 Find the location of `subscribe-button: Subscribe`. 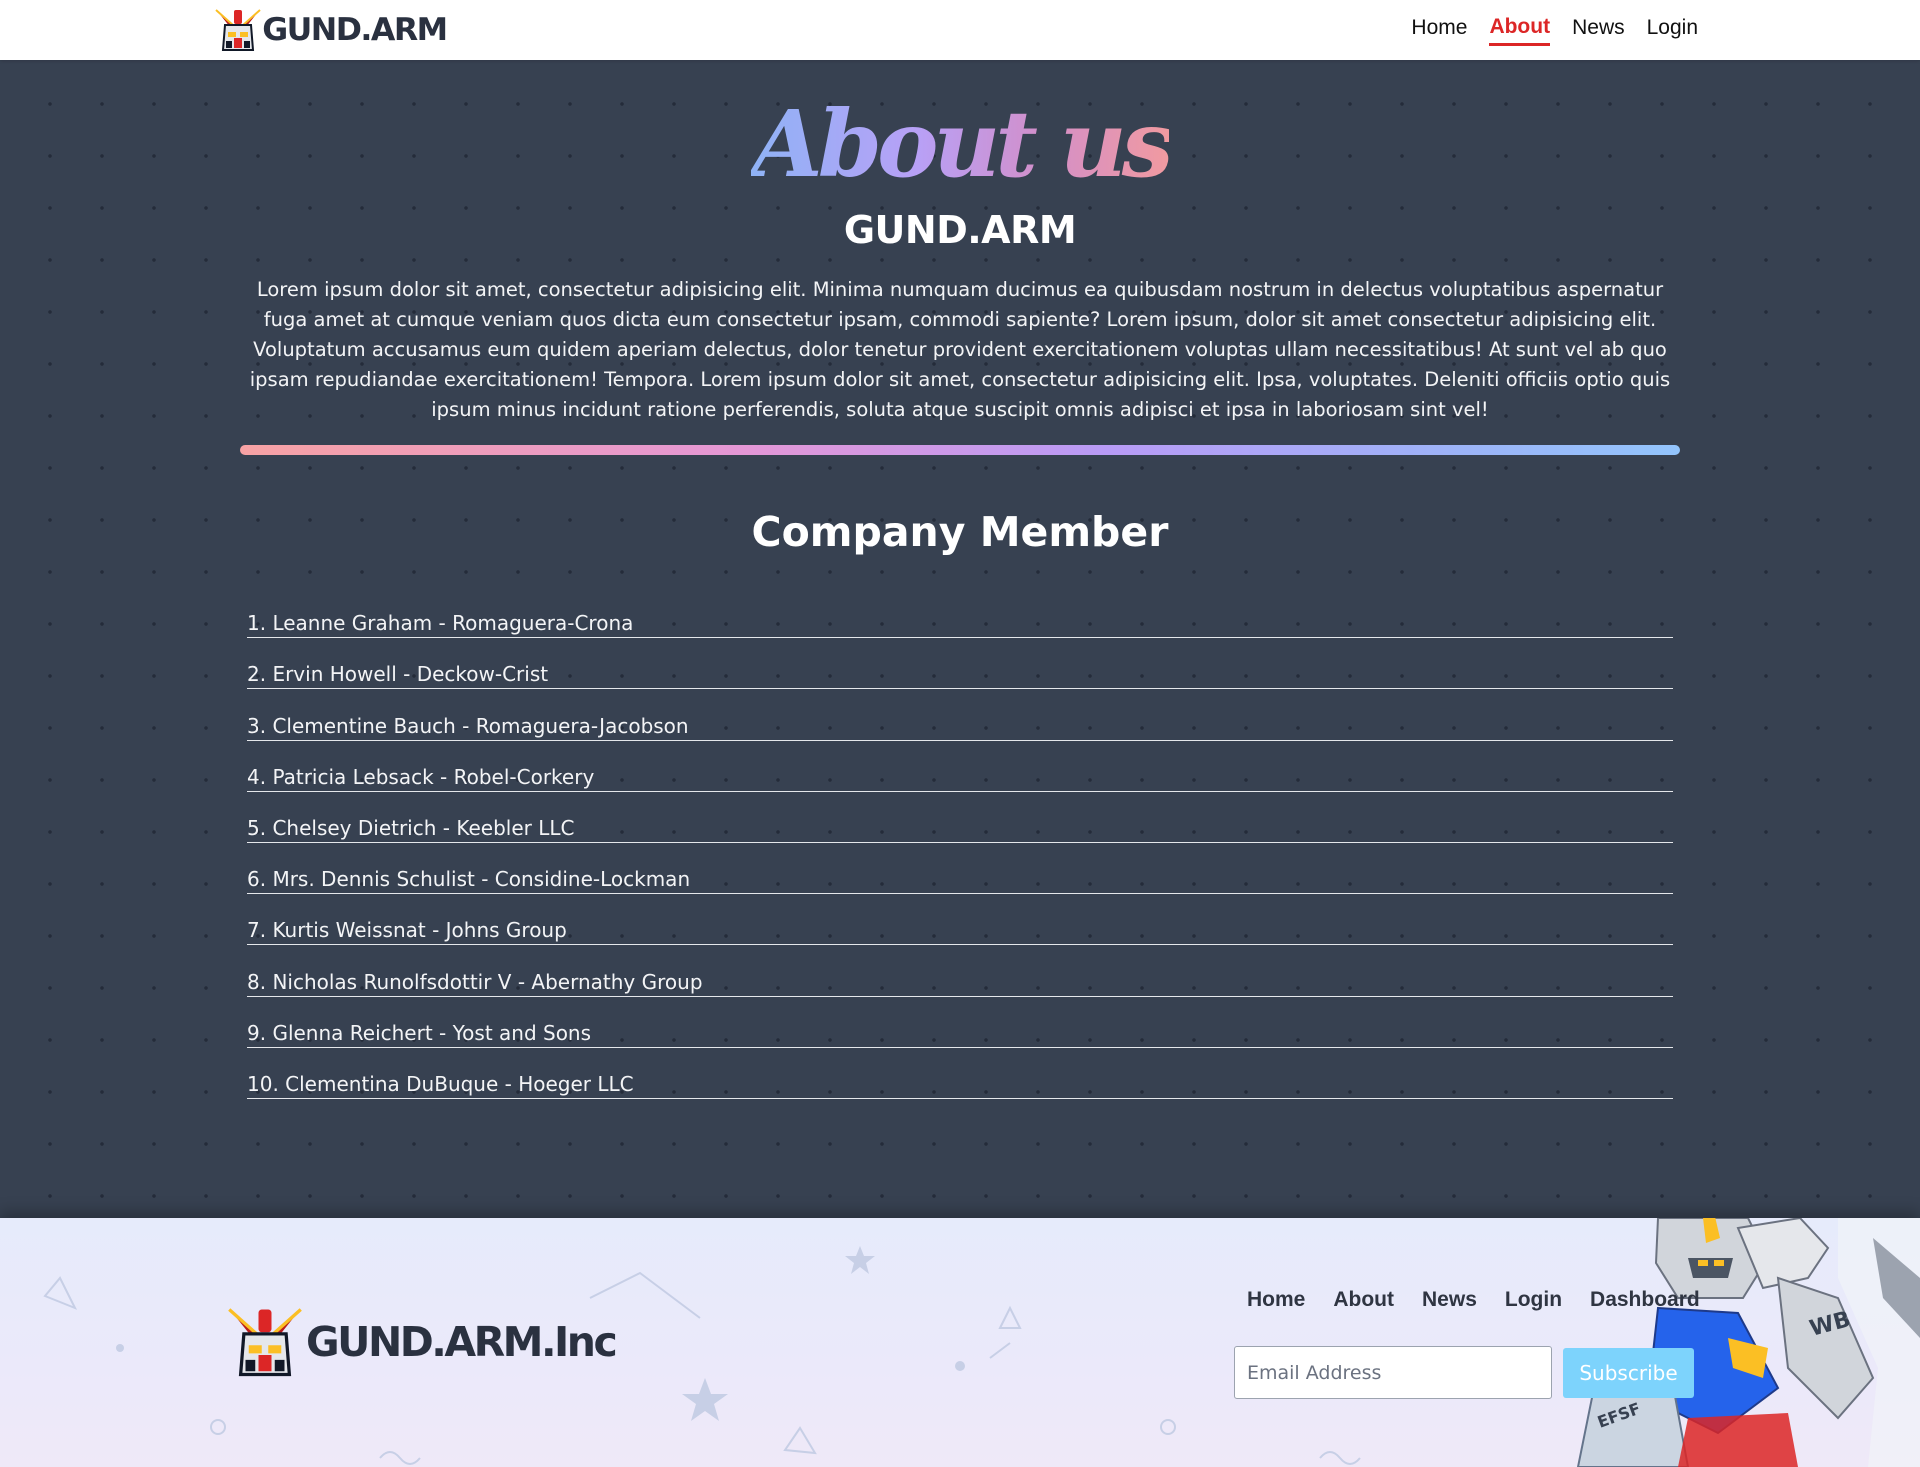

subscribe-button: Subscribe is located at coordinates (1628, 1373).